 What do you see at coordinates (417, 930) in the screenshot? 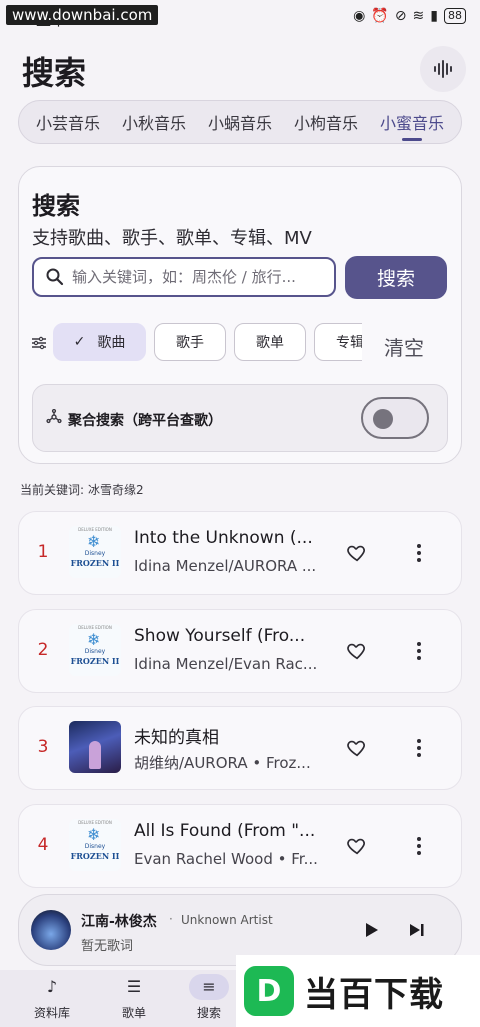
I see `skip-next-icon` at bounding box center [417, 930].